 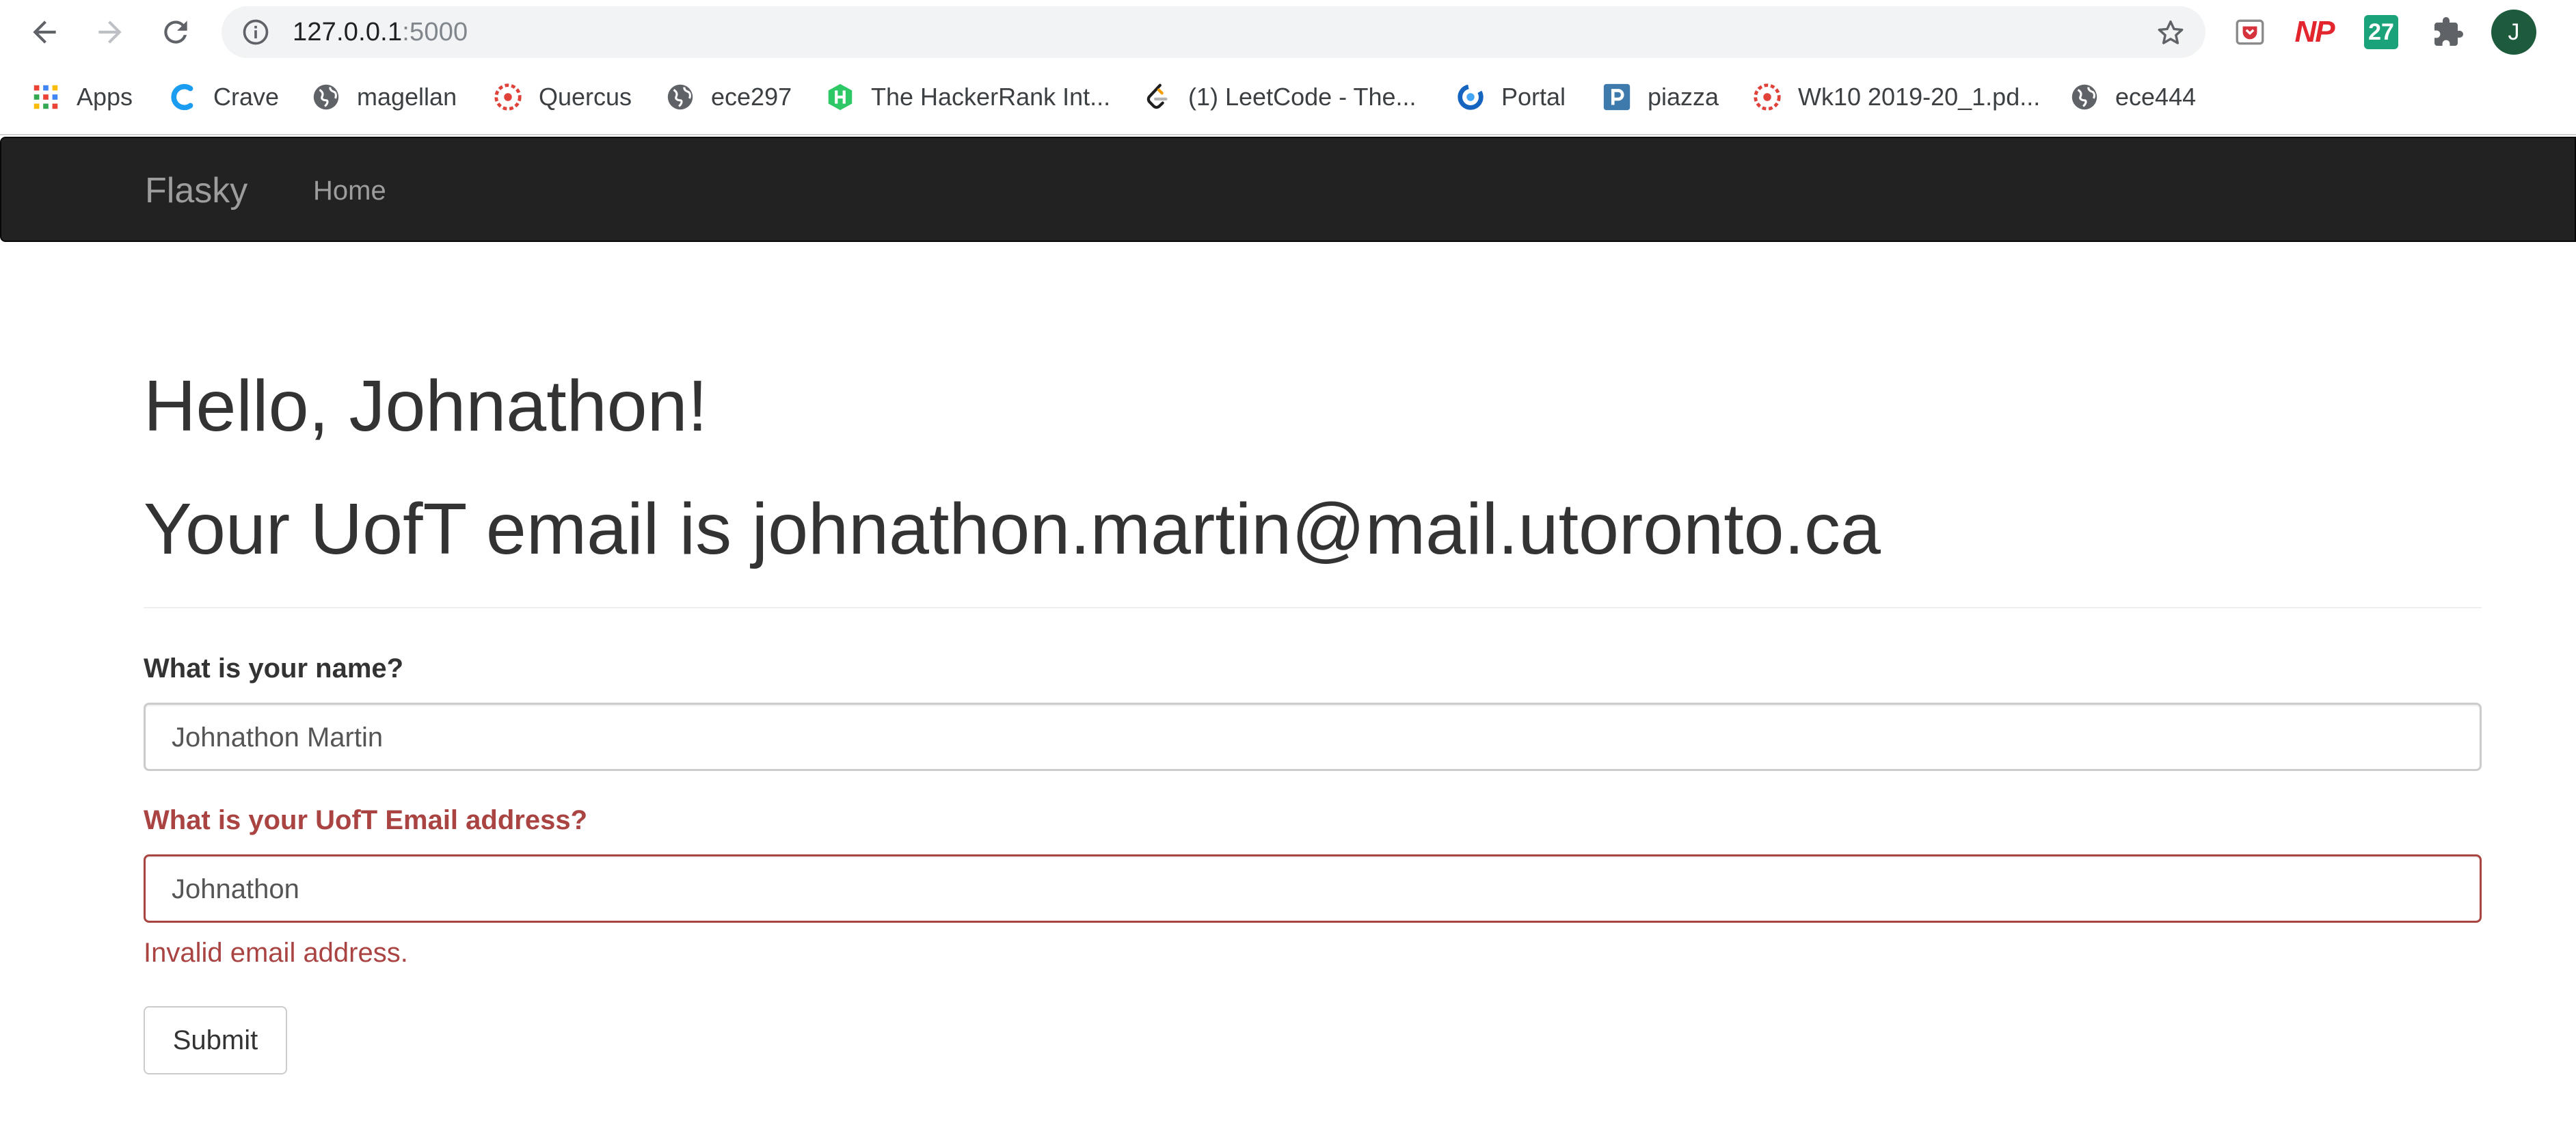 What do you see at coordinates (1213, 32) in the screenshot?
I see `address-bar: 127.0.0.1:5000` at bounding box center [1213, 32].